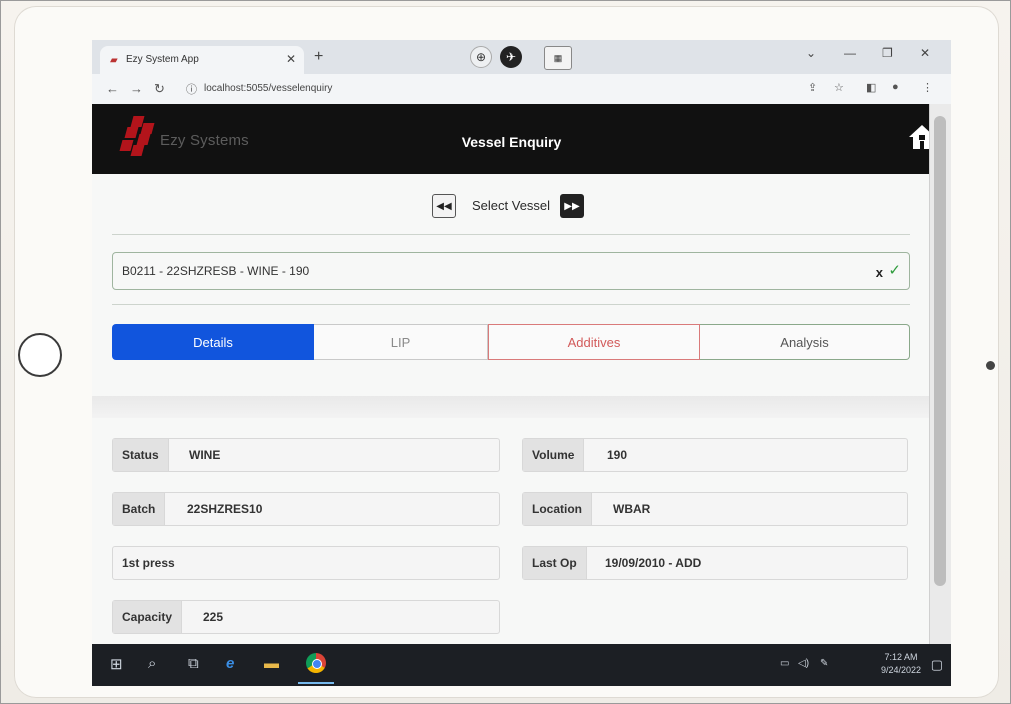  What do you see at coordinates (521, 665) in the screenshot?
I see `windows-taskbar: ⊞ ⌕ ⧉ e ▬ ▭ ◁) ✎ 7:12 AM 9/24/2022 ▢` at bounding box center [521, 665].